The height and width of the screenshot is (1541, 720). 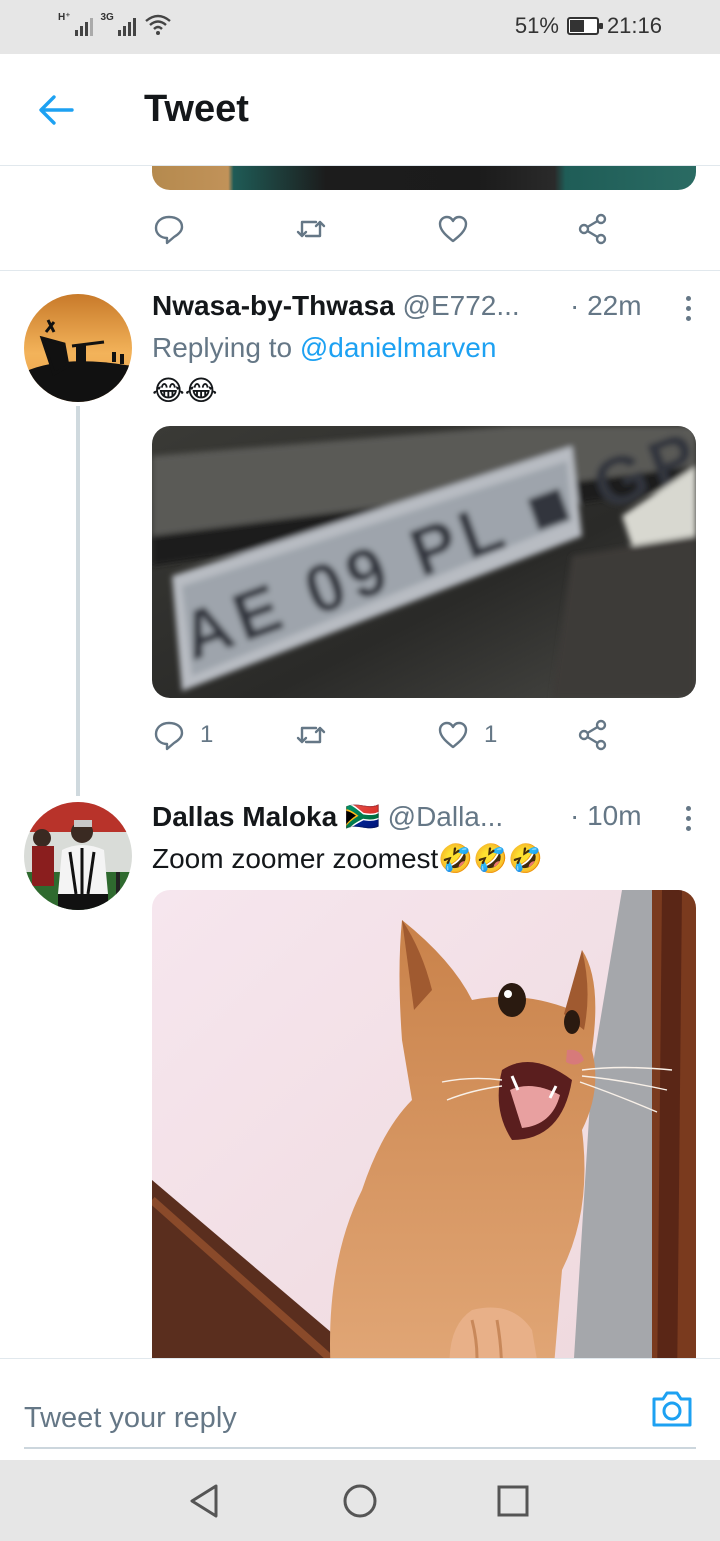 I want to click on battery-percent: 51%, so click(x=536, y=25).